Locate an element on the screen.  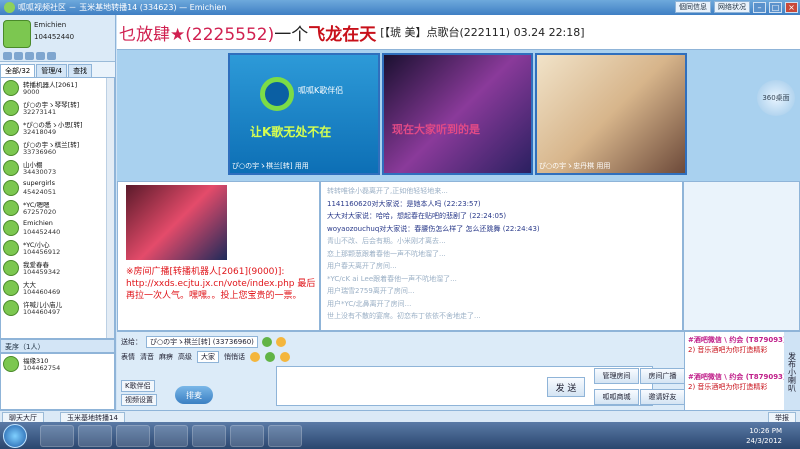
list-item: 转播机器人[2061] 9000 is located at coordinates (57, 88).